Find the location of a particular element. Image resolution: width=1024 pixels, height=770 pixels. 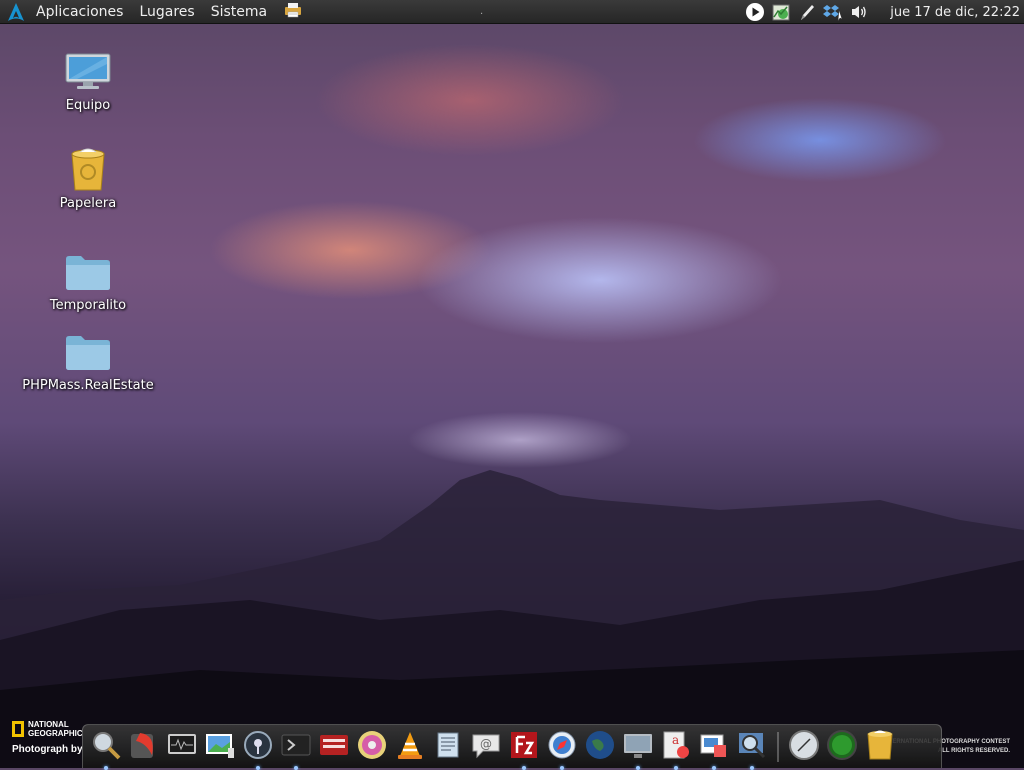

dock-clock is located at coordinates (804, 747).